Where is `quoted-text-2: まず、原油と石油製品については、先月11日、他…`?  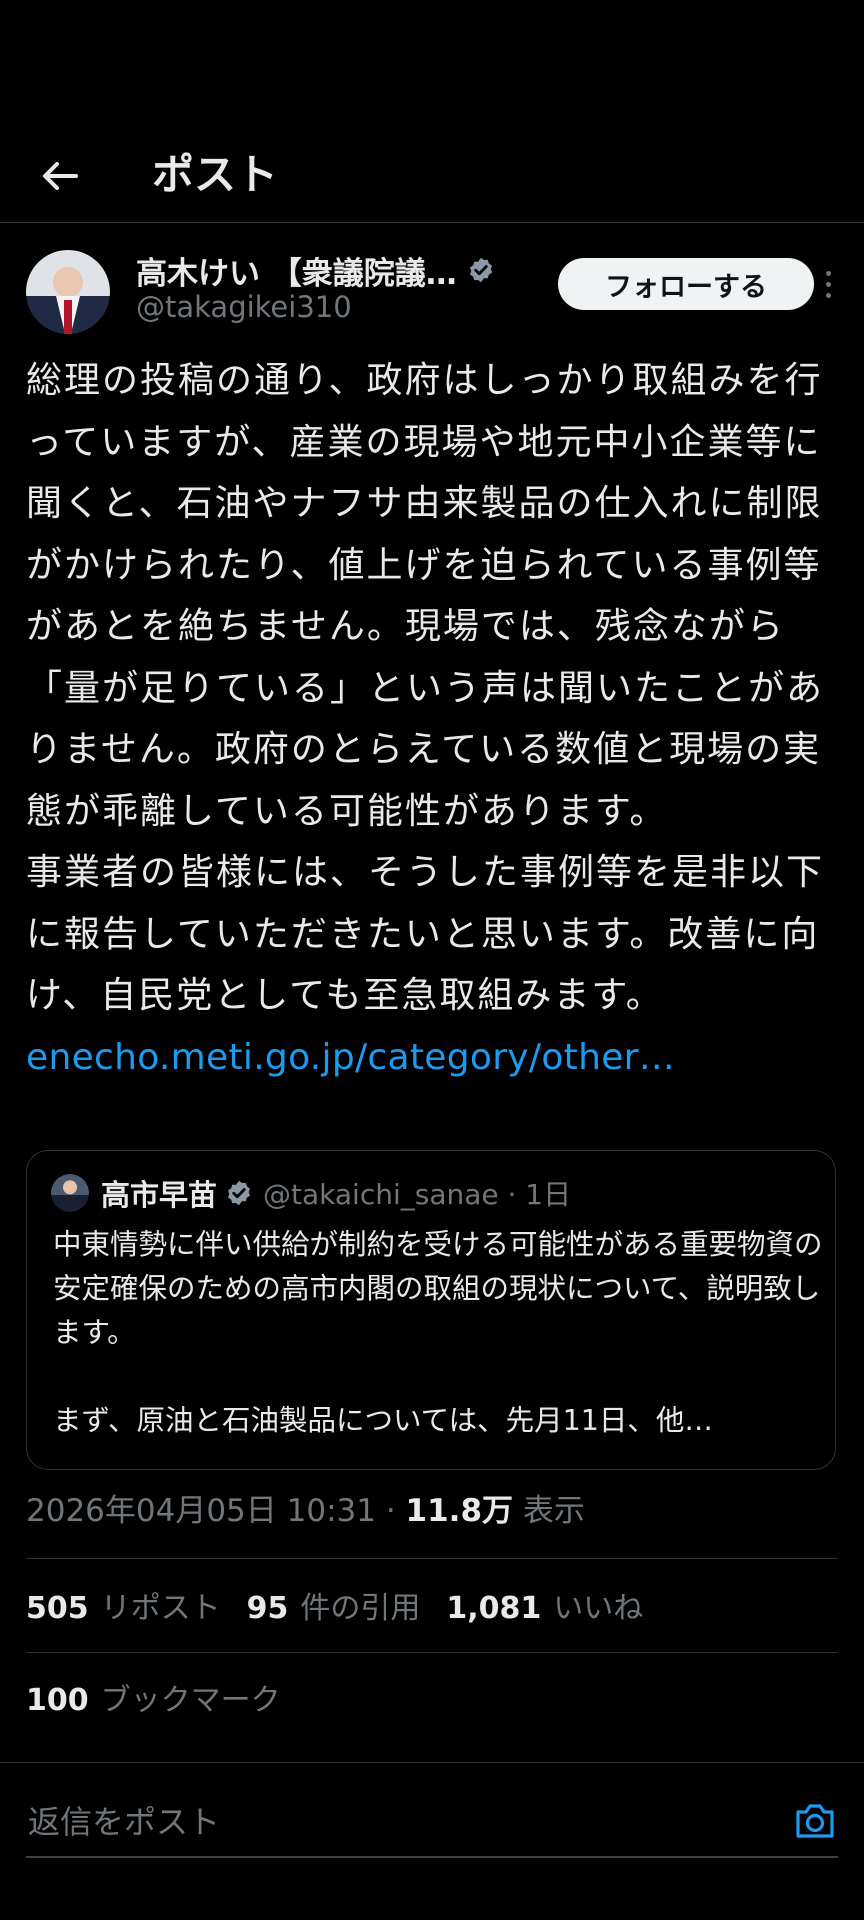
quoted-text-2: まず、原油と石油製品については、先月11日、他… is located at coordinates (383, 1420).